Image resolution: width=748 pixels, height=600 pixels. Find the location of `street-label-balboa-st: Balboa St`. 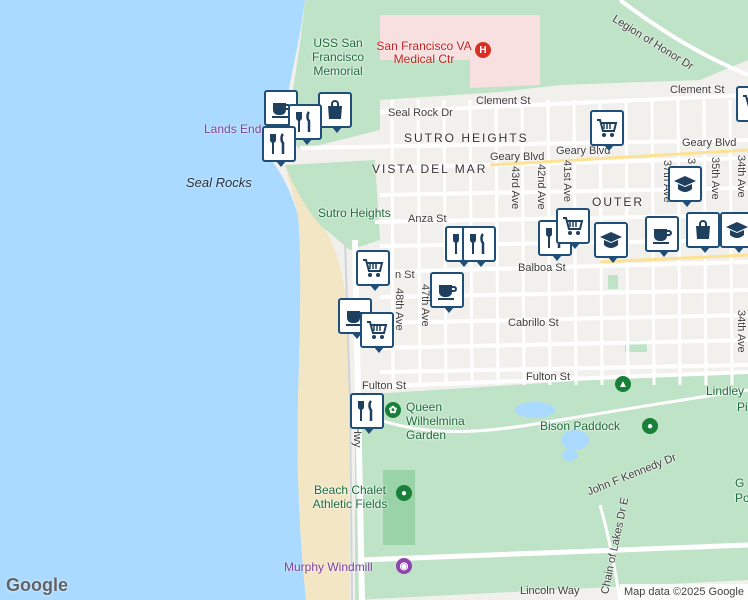

street-label-balboa-st: Balboa St is located at coordinates (542, 268).